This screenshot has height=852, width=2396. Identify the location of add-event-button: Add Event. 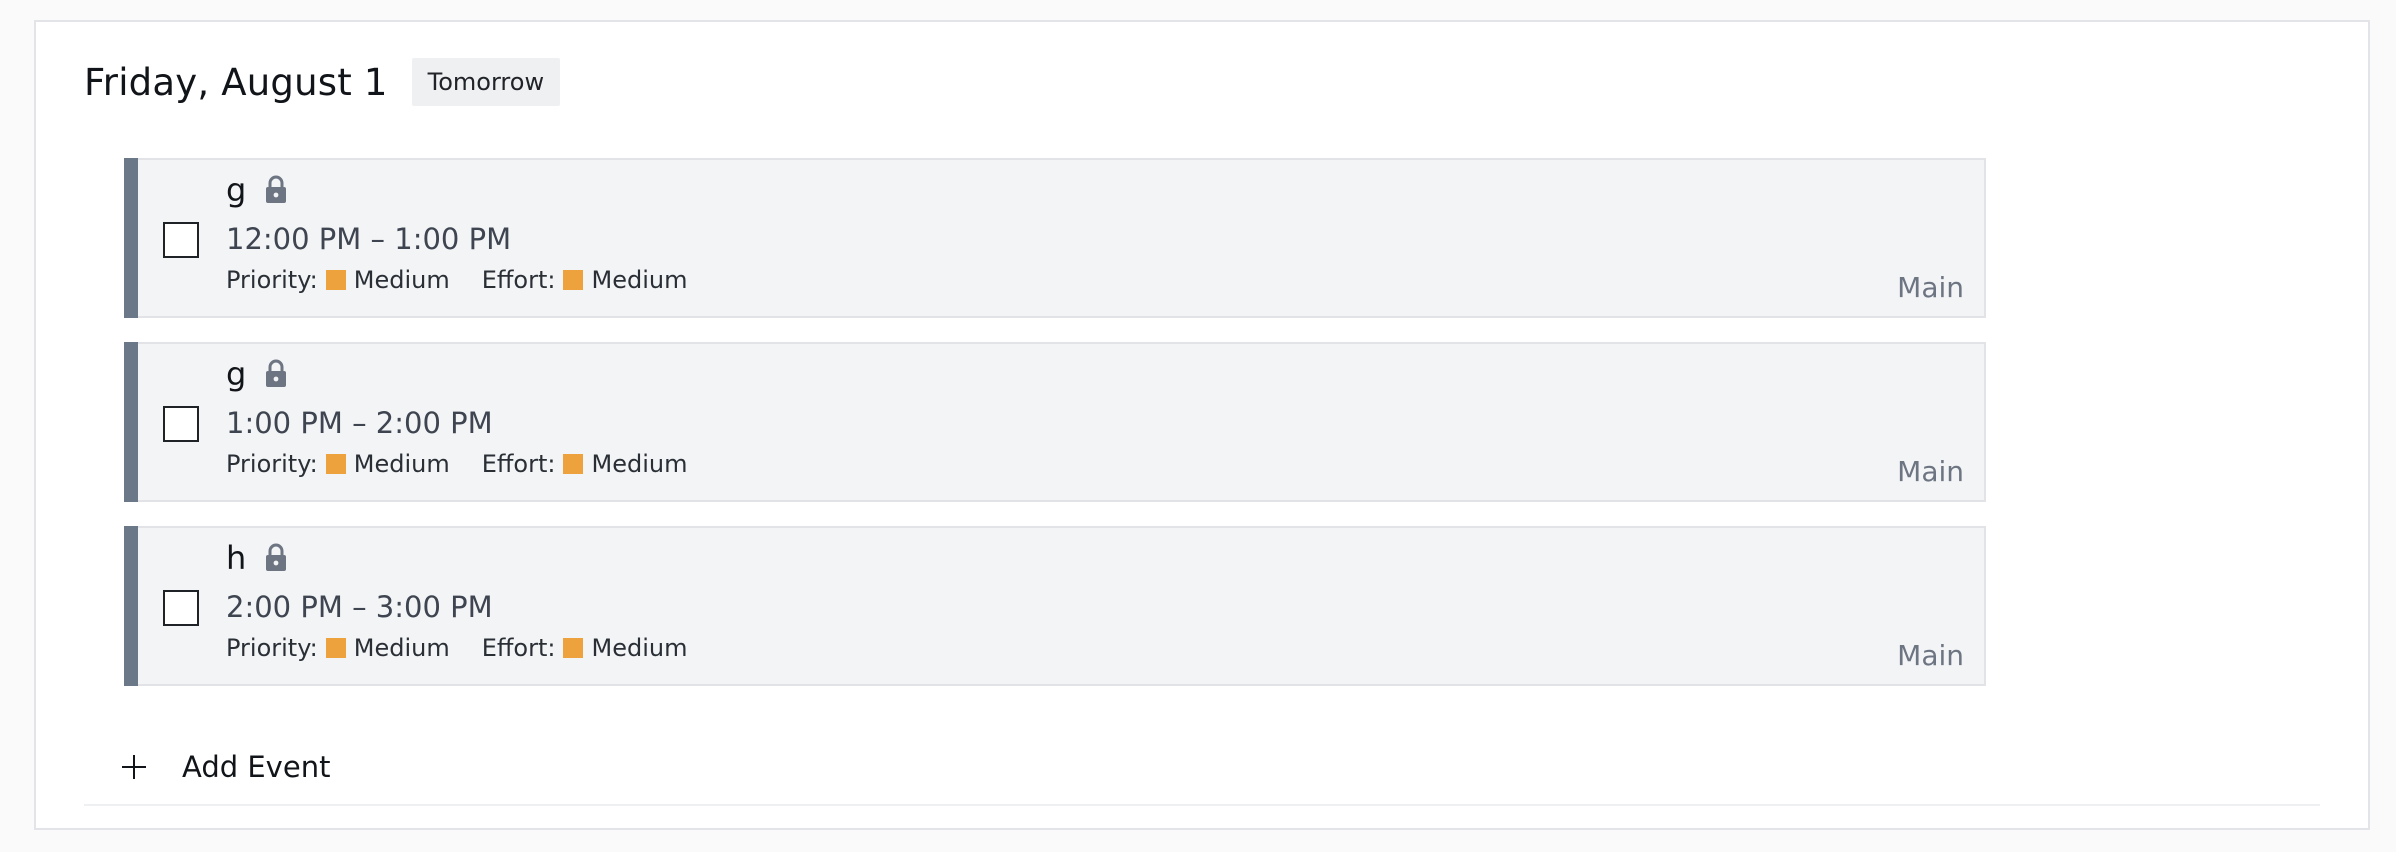
(1202, 768).